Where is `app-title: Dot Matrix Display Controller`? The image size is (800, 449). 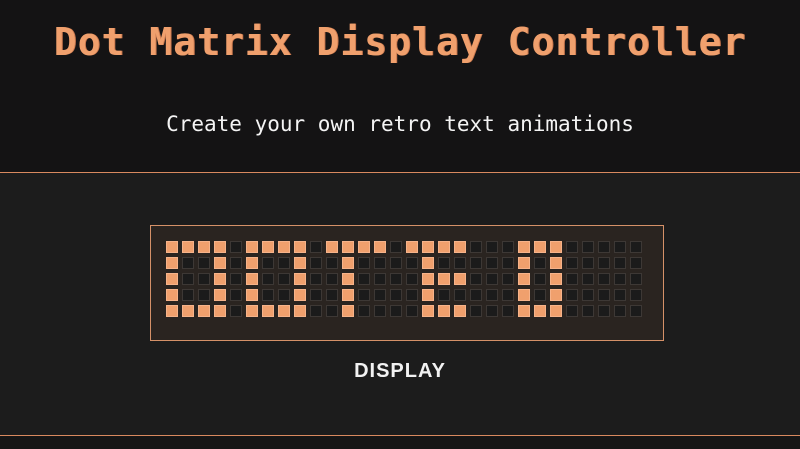 app-title: Dot Matrix Display Controller is located at coordinates (400, 42).